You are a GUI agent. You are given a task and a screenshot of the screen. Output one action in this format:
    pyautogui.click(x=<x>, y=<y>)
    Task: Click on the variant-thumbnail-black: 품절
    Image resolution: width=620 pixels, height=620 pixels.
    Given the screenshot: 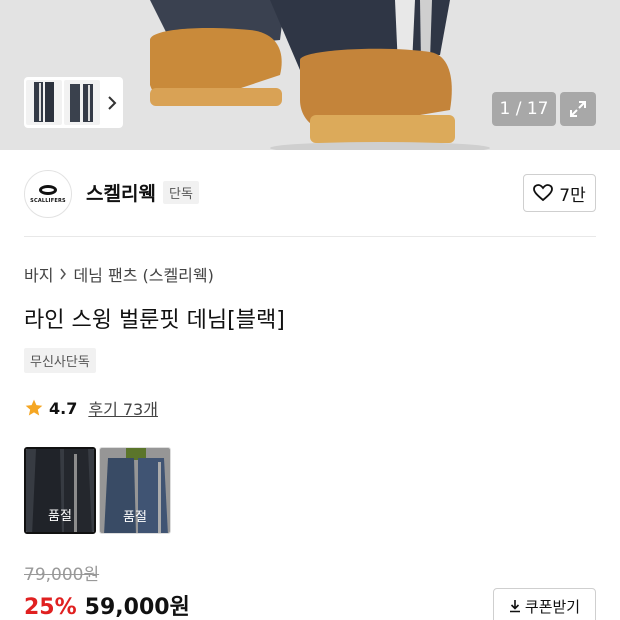 What is the action you would take?
    pyautogui.click(x=60, y=490)
    